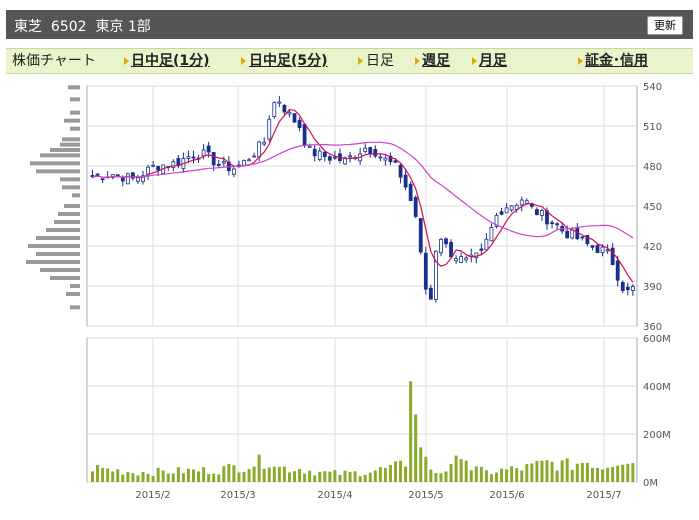 The height and width of the screenshot is (520, 699). I want to click on refresh-button: 更新, so click(665, 25).